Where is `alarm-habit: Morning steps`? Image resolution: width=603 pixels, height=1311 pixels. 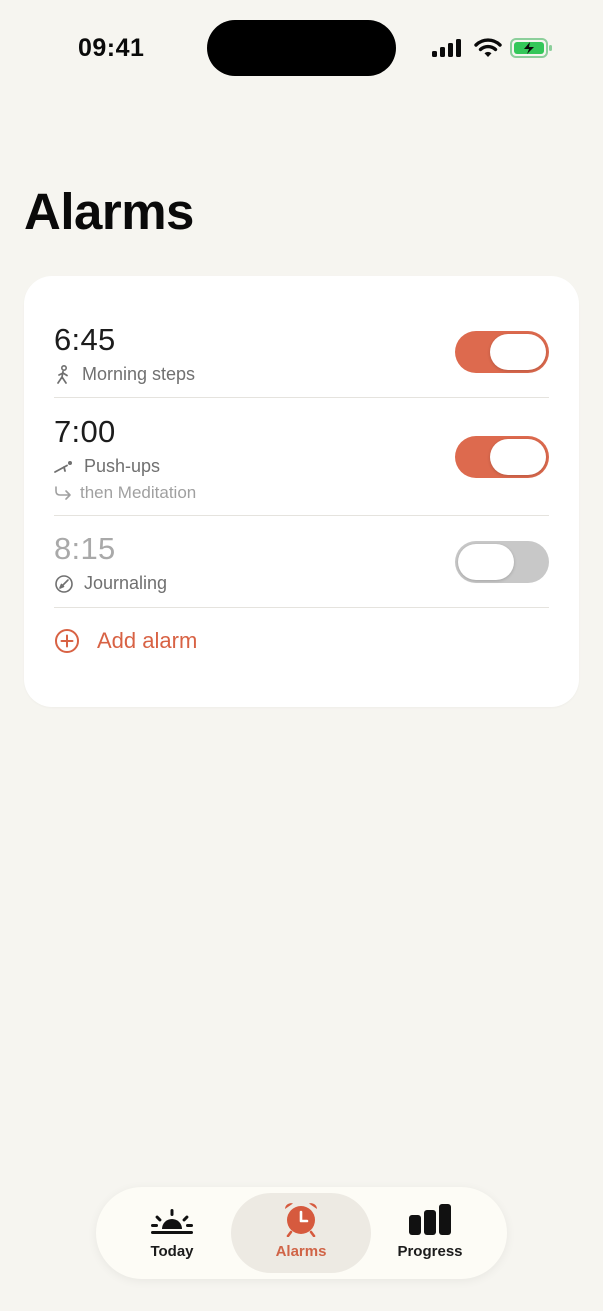 alarm-habit: Morning steps is located at coordinates (139, 374).